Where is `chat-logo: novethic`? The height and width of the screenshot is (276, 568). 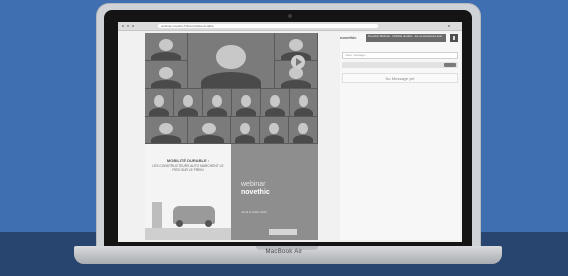 chat-logo: novethic is located at coordinates (348, 37).